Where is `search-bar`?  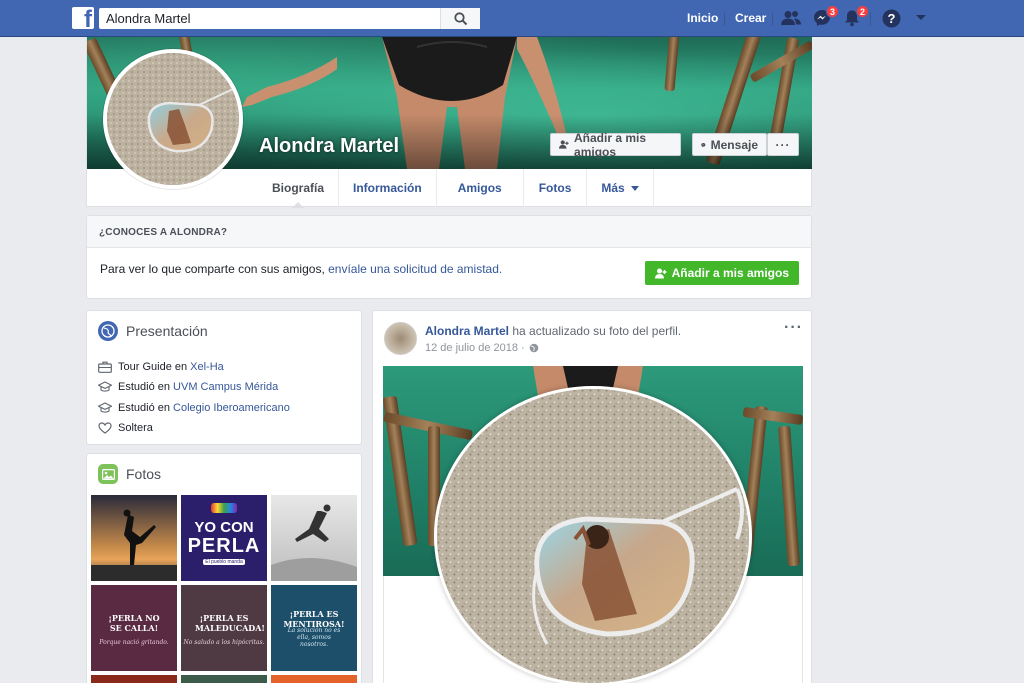
search-bar is located at coordinates (289, 18).